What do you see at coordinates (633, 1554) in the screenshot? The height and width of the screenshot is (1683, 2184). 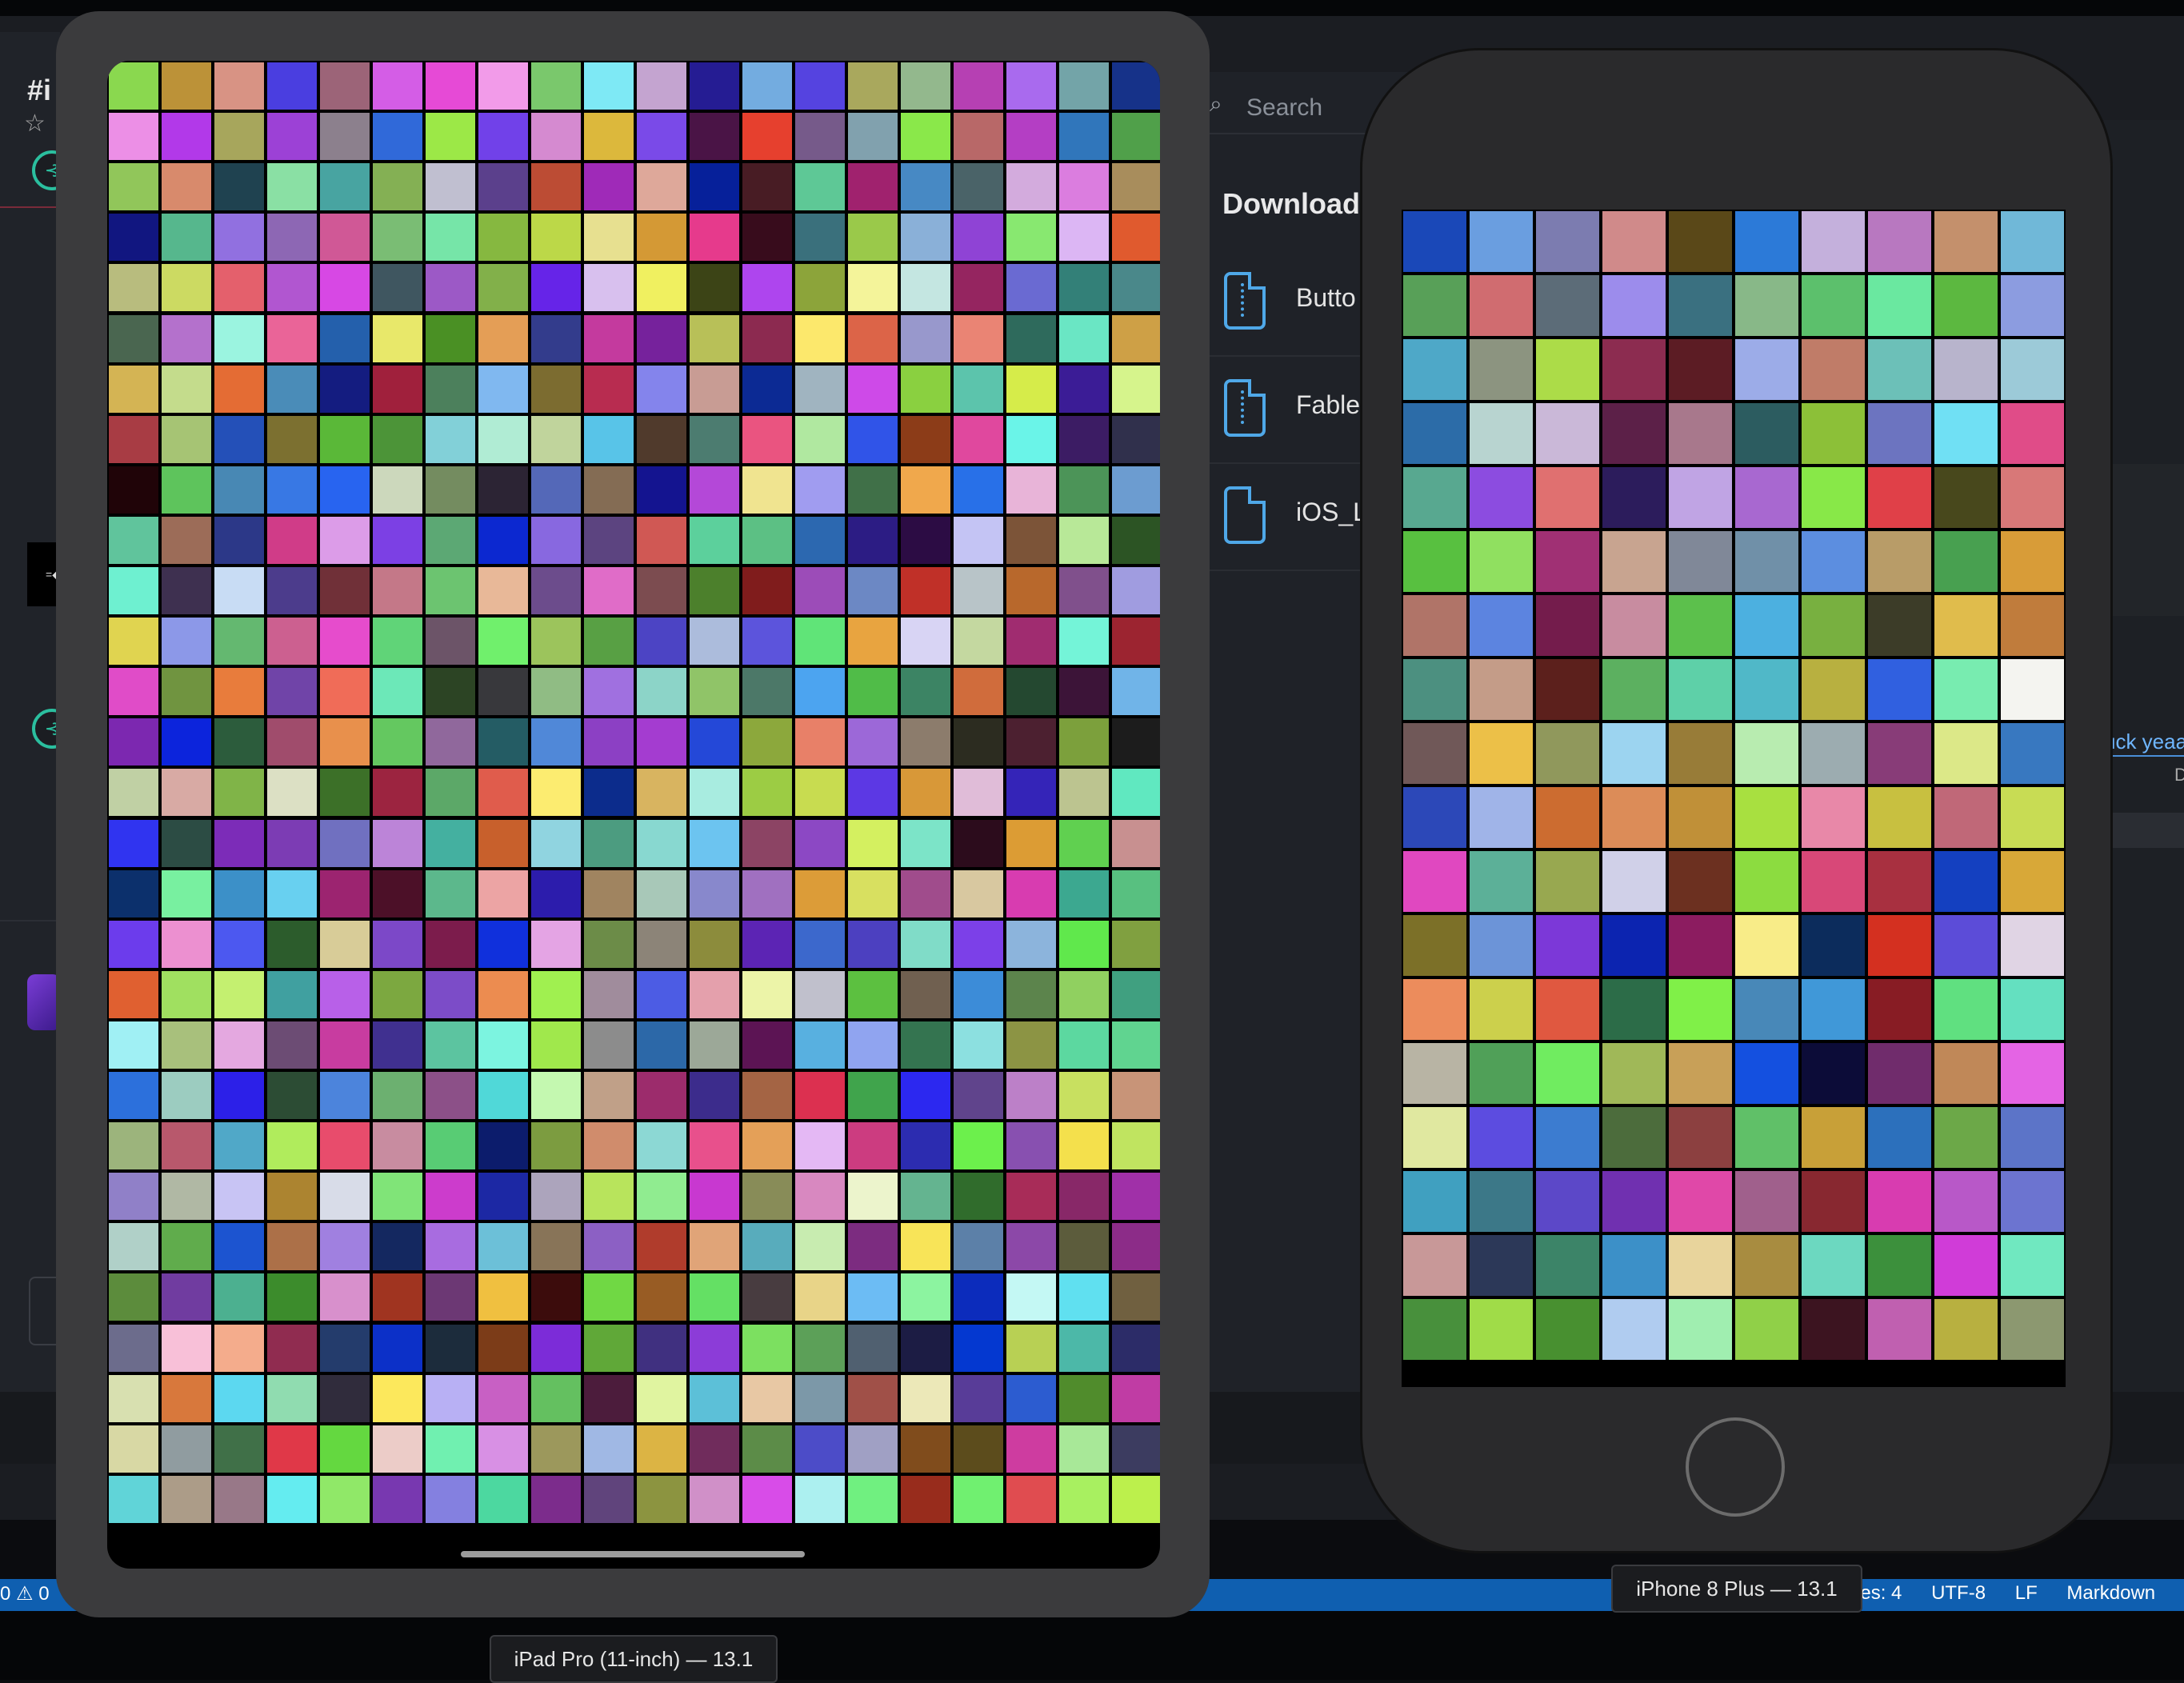 I see `home-indicator` at bounding box center [633, 1554].